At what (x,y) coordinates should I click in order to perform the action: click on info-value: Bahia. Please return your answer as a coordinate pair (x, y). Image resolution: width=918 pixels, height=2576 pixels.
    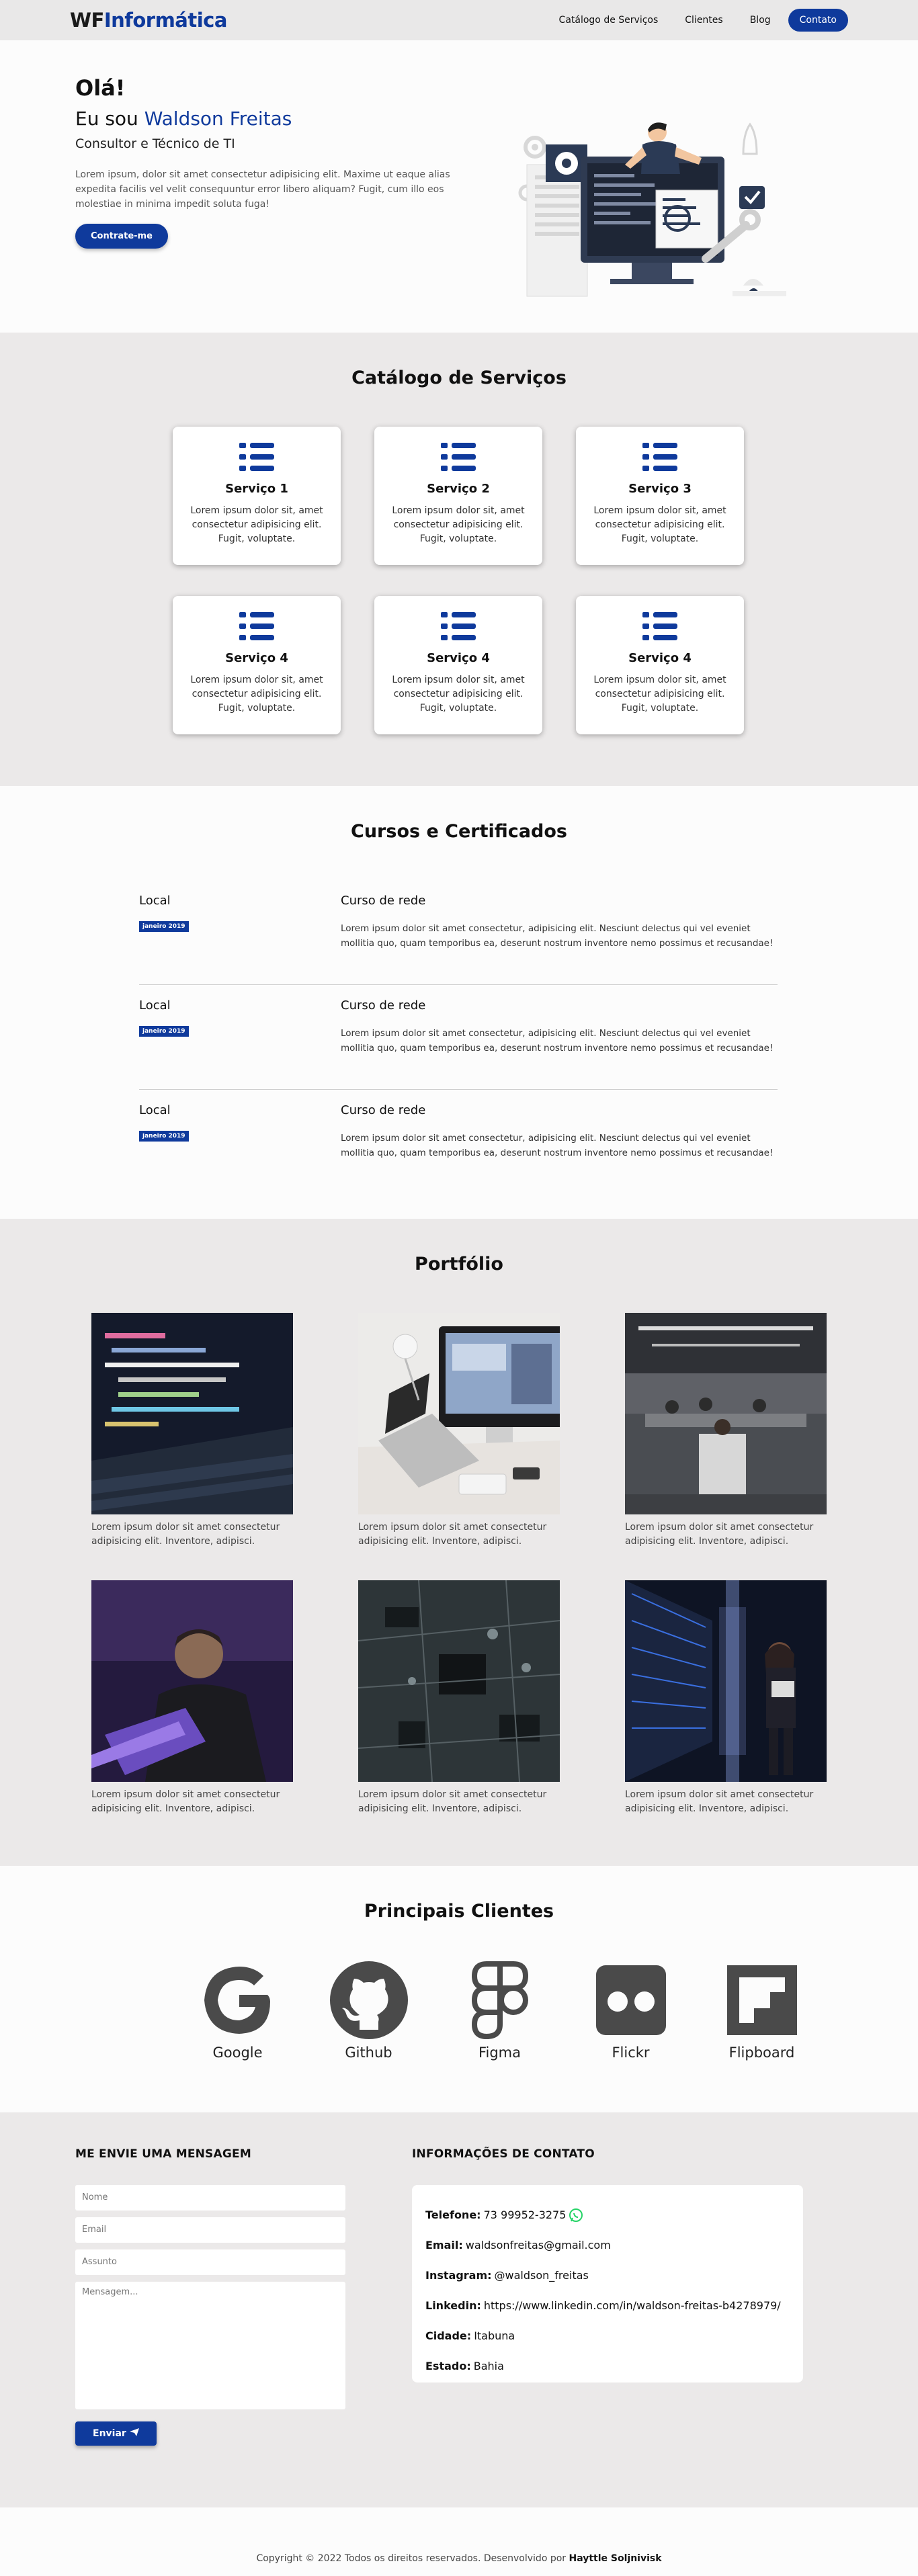
    Looking at the image, I should click on (488, 2366).